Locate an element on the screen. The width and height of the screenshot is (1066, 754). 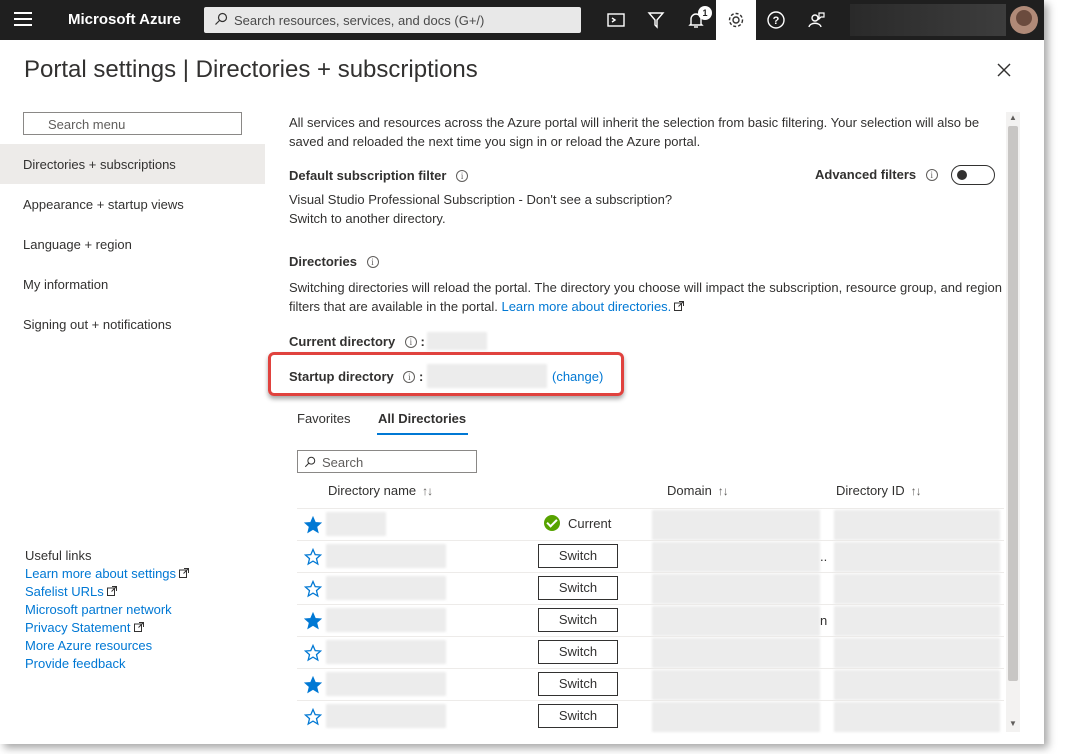
directory-filter-button is located at coordinates (656, 20).